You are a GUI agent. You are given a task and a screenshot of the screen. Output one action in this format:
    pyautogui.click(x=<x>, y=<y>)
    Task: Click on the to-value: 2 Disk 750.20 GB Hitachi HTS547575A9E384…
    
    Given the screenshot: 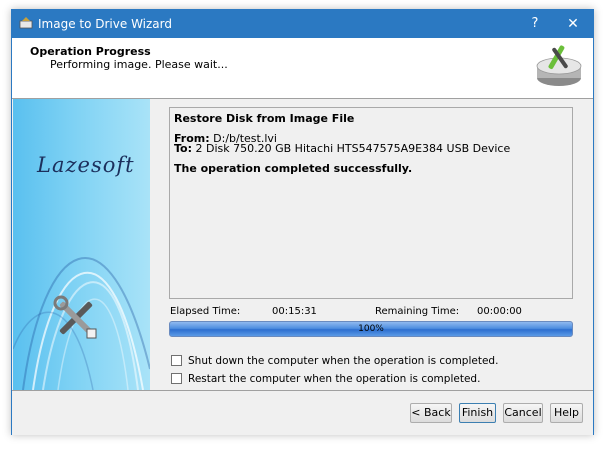 What is the action you would take?
    pyautogui.click(x=351, y=148)
    